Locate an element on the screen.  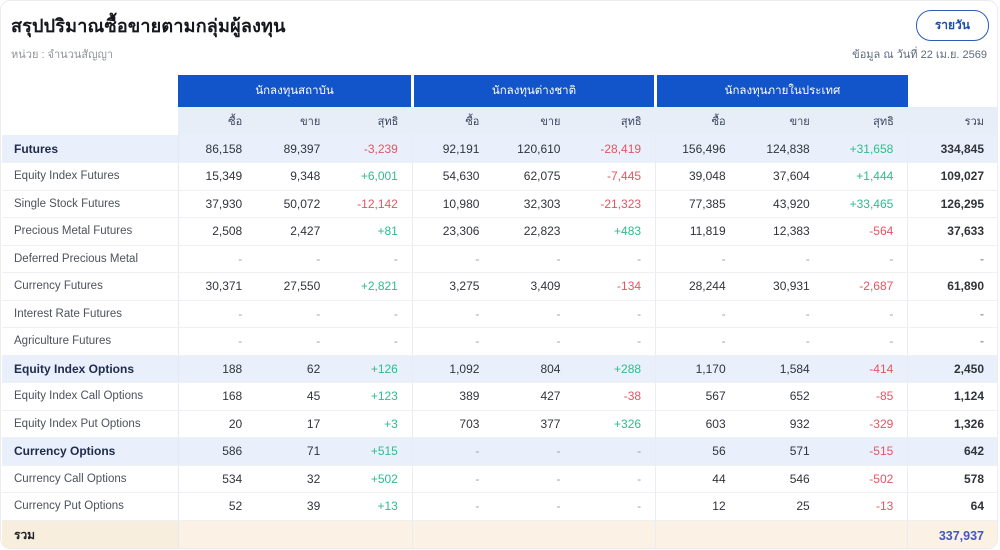
value-cell: 1,092 is located at coordinates (453, 369).